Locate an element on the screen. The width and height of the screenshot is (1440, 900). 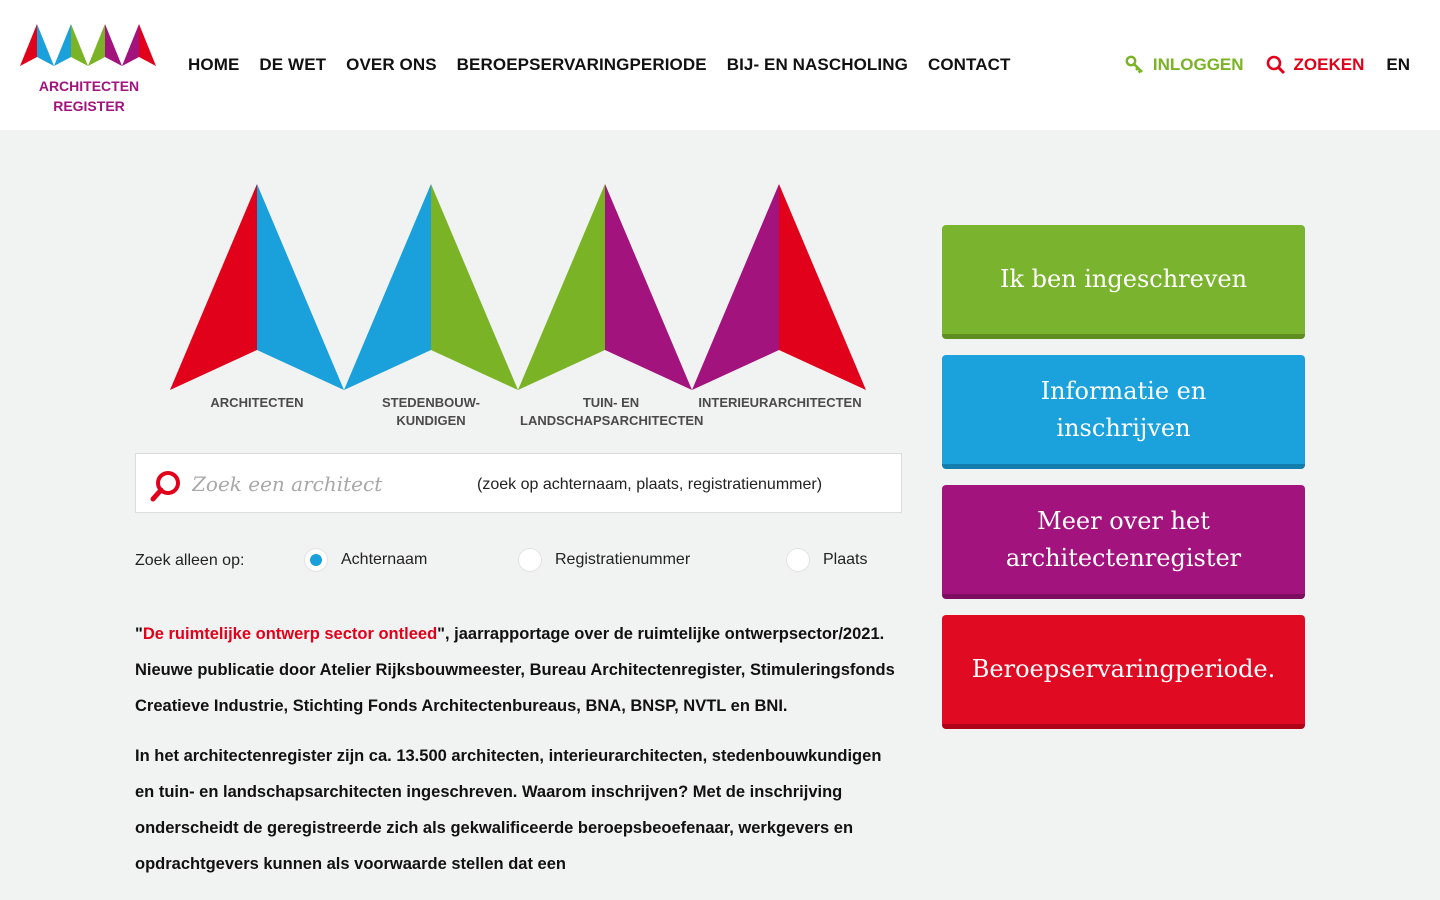
registered-button: Ik ben ingeschreven is located at coordinates (1123, 282).